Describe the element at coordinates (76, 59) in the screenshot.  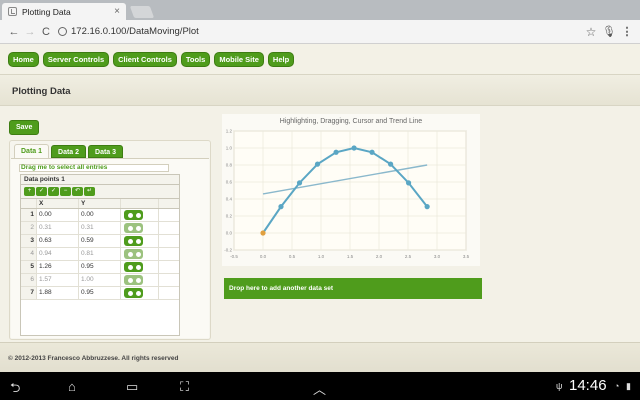
I see `nav-server-controls: Server Controls` at that location.